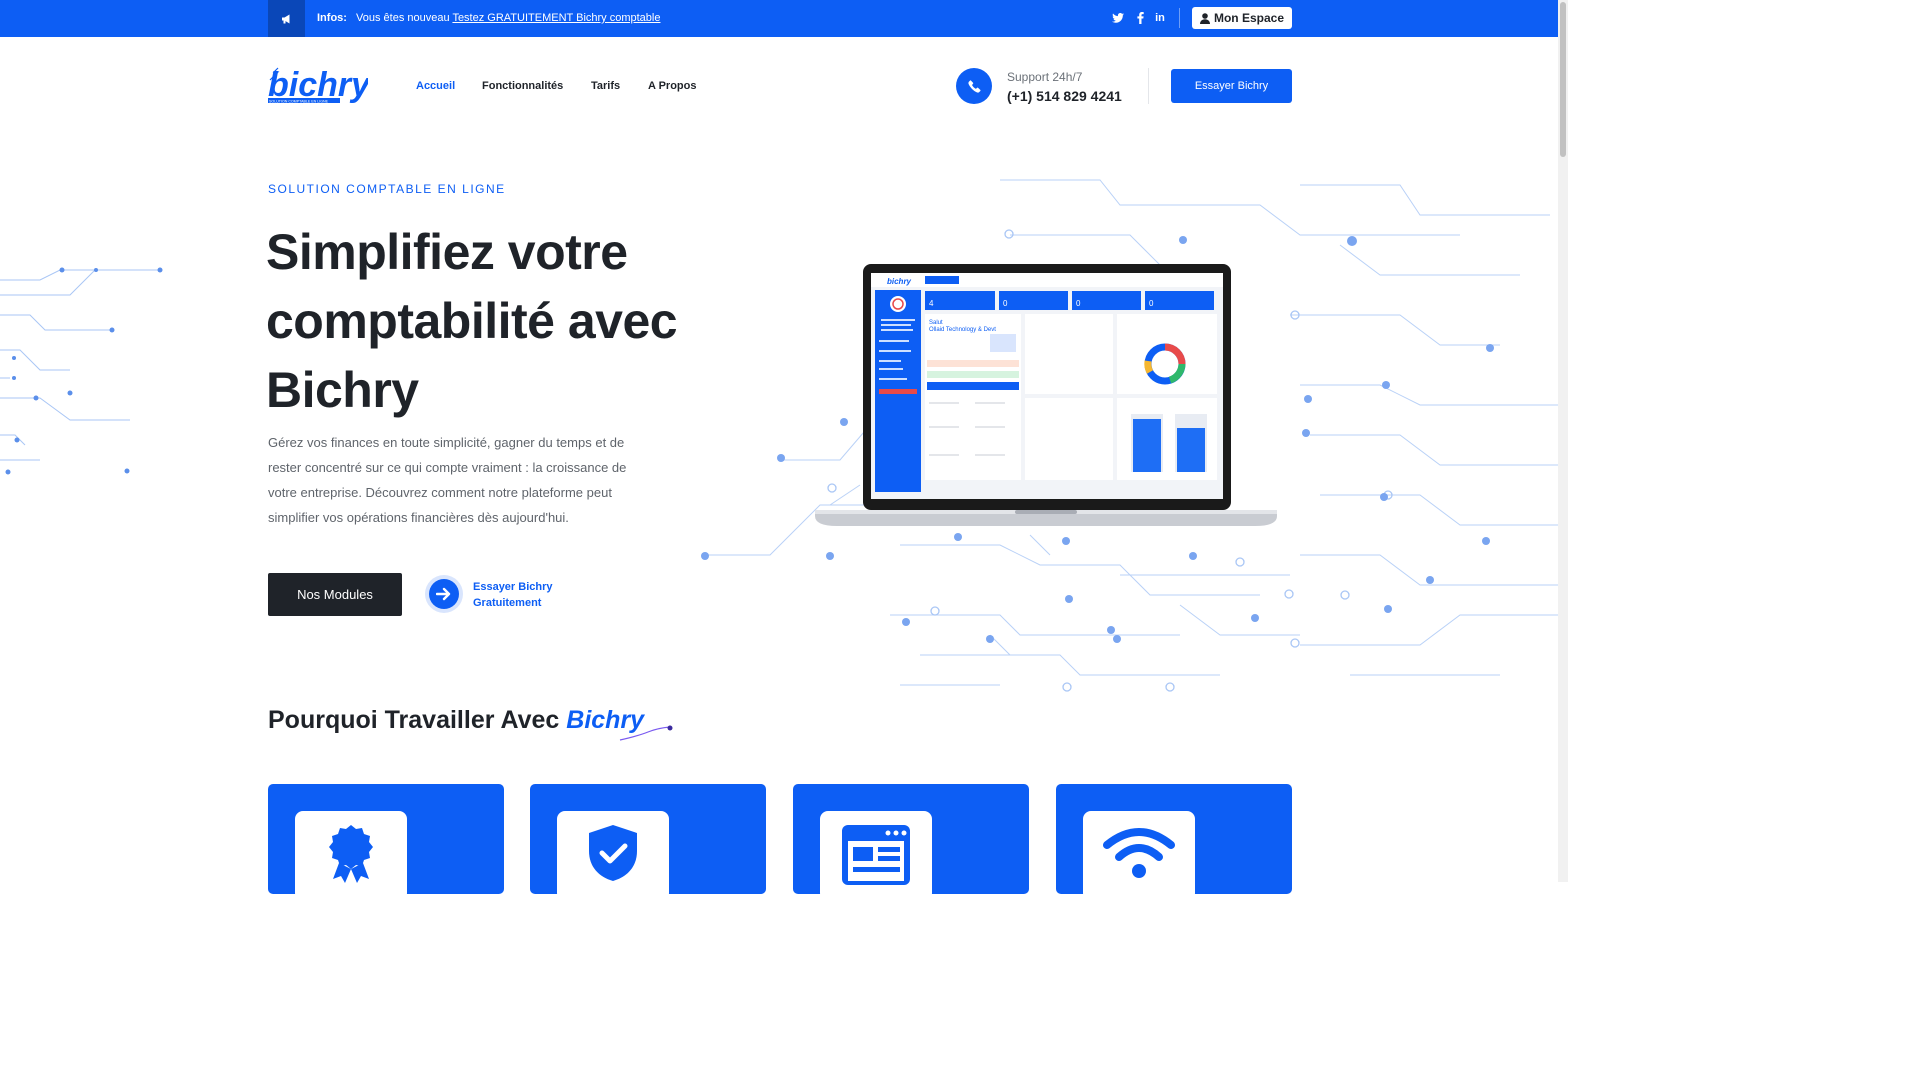 The height and width of the screenshot is (1080, 1920). I want to click on bichry-logo: bichry SOLUTION COMPTABLE EN LIGNE, so click(320, 86).